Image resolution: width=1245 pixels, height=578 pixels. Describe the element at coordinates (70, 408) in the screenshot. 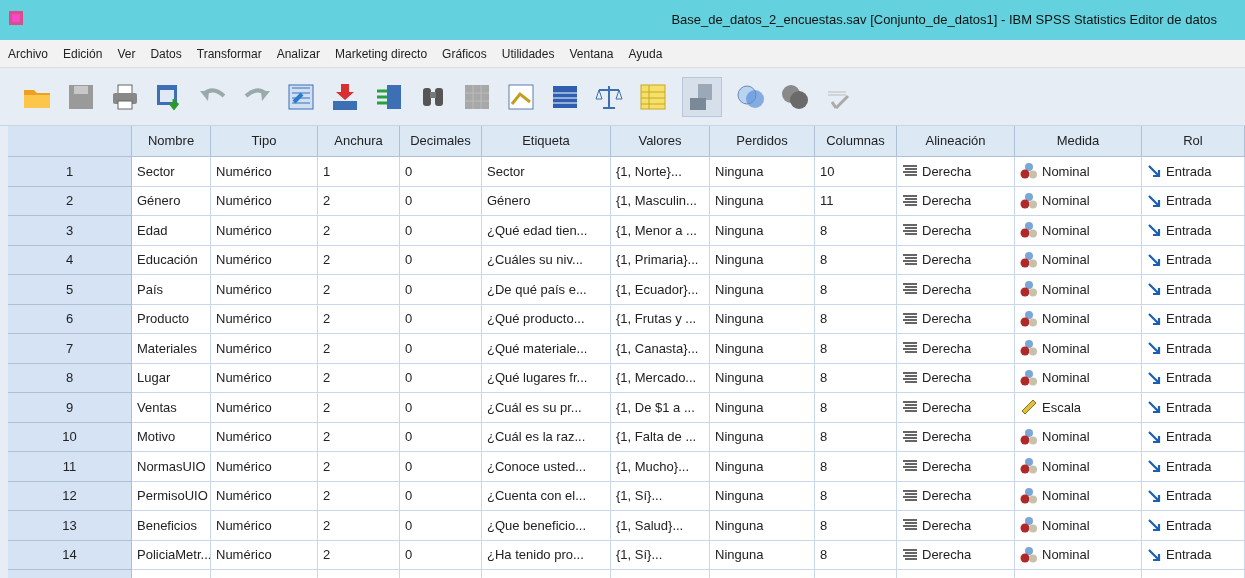

I see `row-header: 9` at that location.